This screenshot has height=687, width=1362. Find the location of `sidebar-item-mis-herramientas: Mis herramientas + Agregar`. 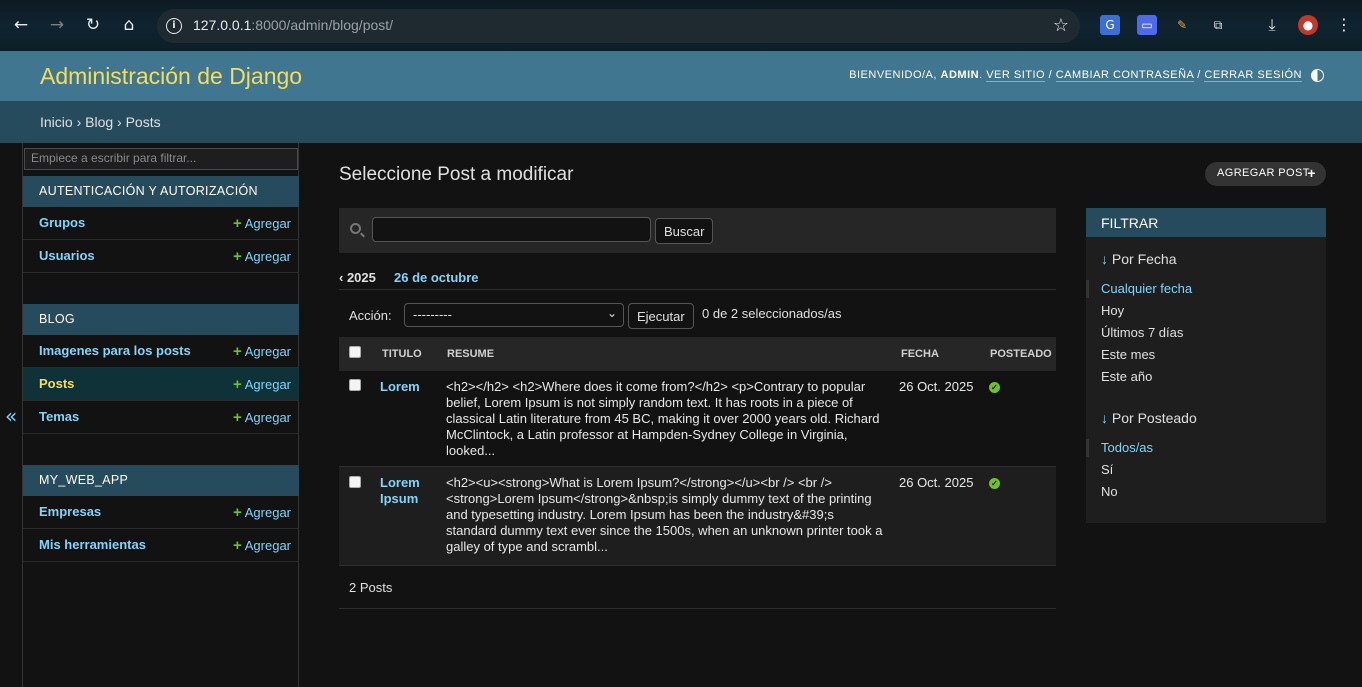

sidebar-item-mis-herramientas: Mis herramientas + Agregar is located at coordinates (161, 545).